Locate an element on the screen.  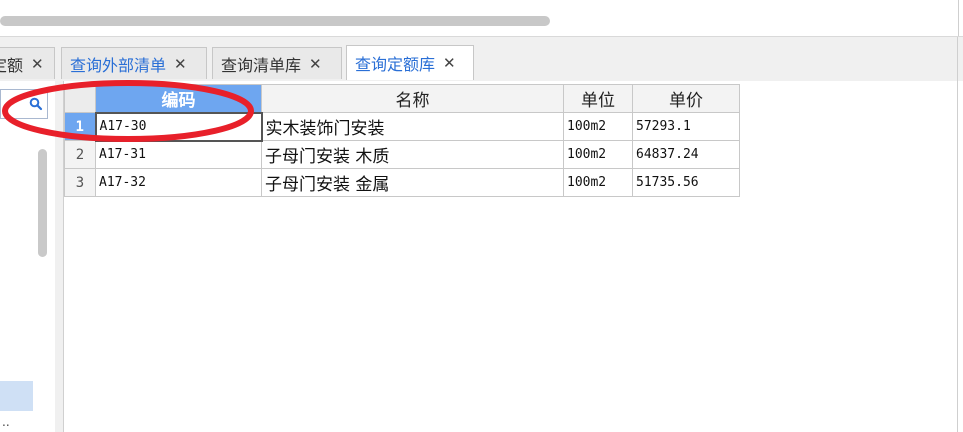
column-header-price: 单价 is located at coordinates (686, 98).